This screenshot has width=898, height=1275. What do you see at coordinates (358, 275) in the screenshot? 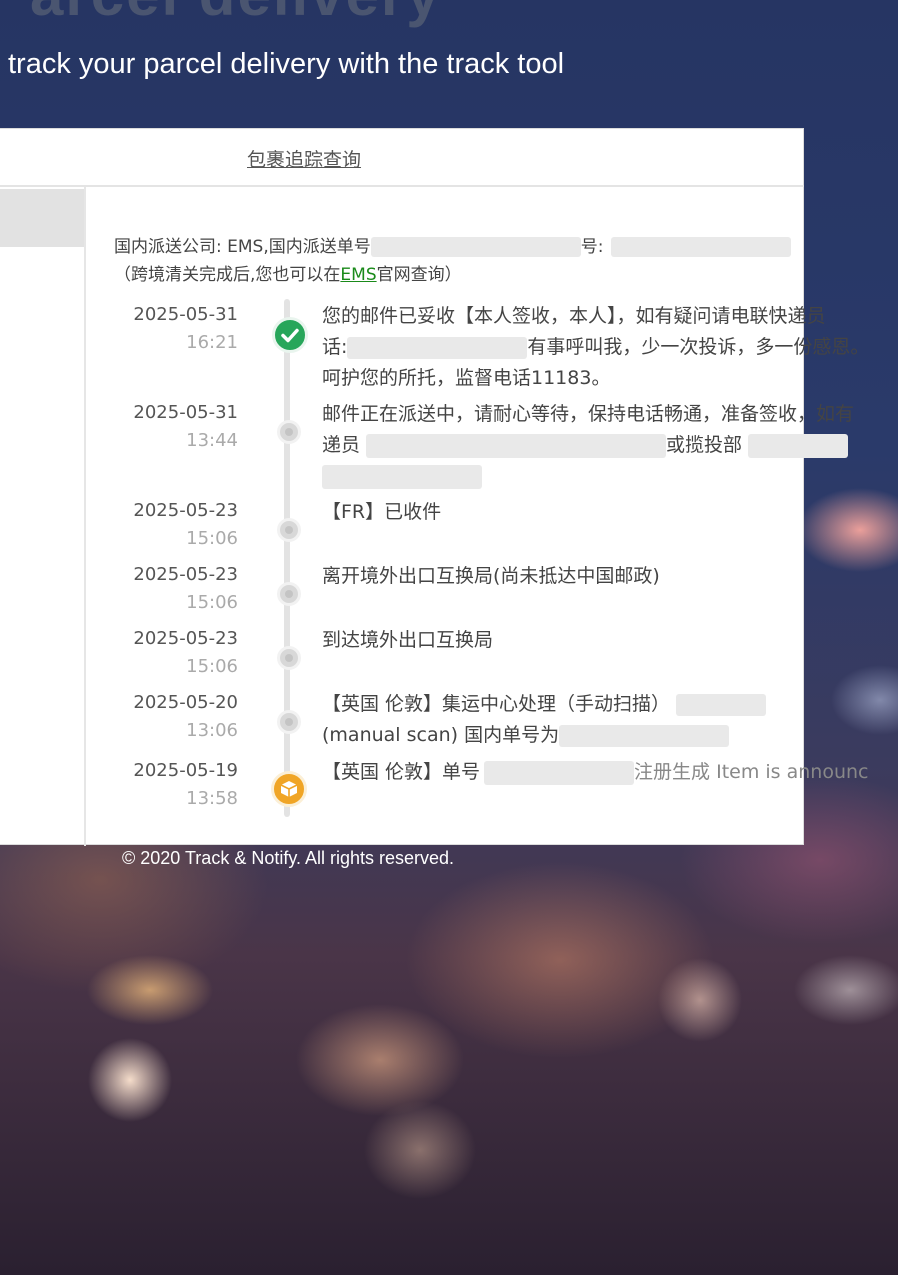
I see `ems-link: EMS` at bounding box center [358, 275].